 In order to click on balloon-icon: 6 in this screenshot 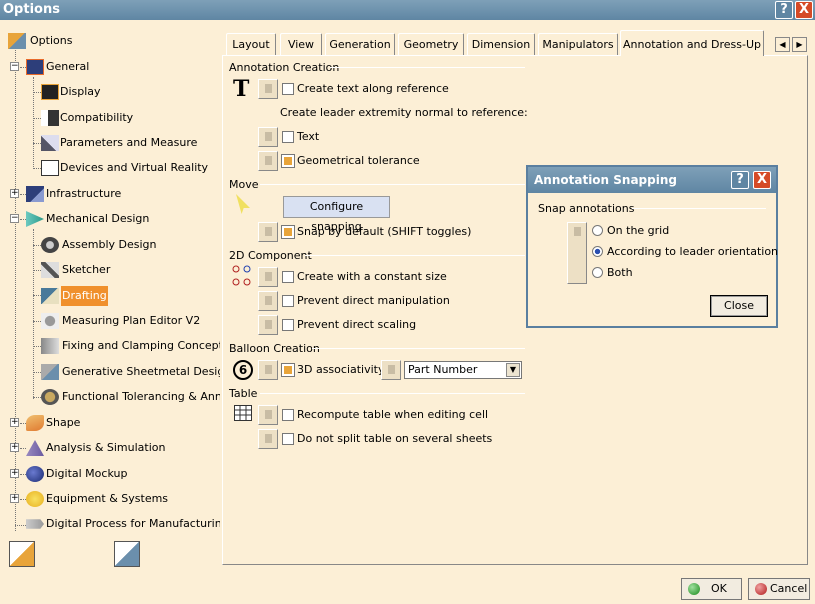, I will do `click(243, 370)`.